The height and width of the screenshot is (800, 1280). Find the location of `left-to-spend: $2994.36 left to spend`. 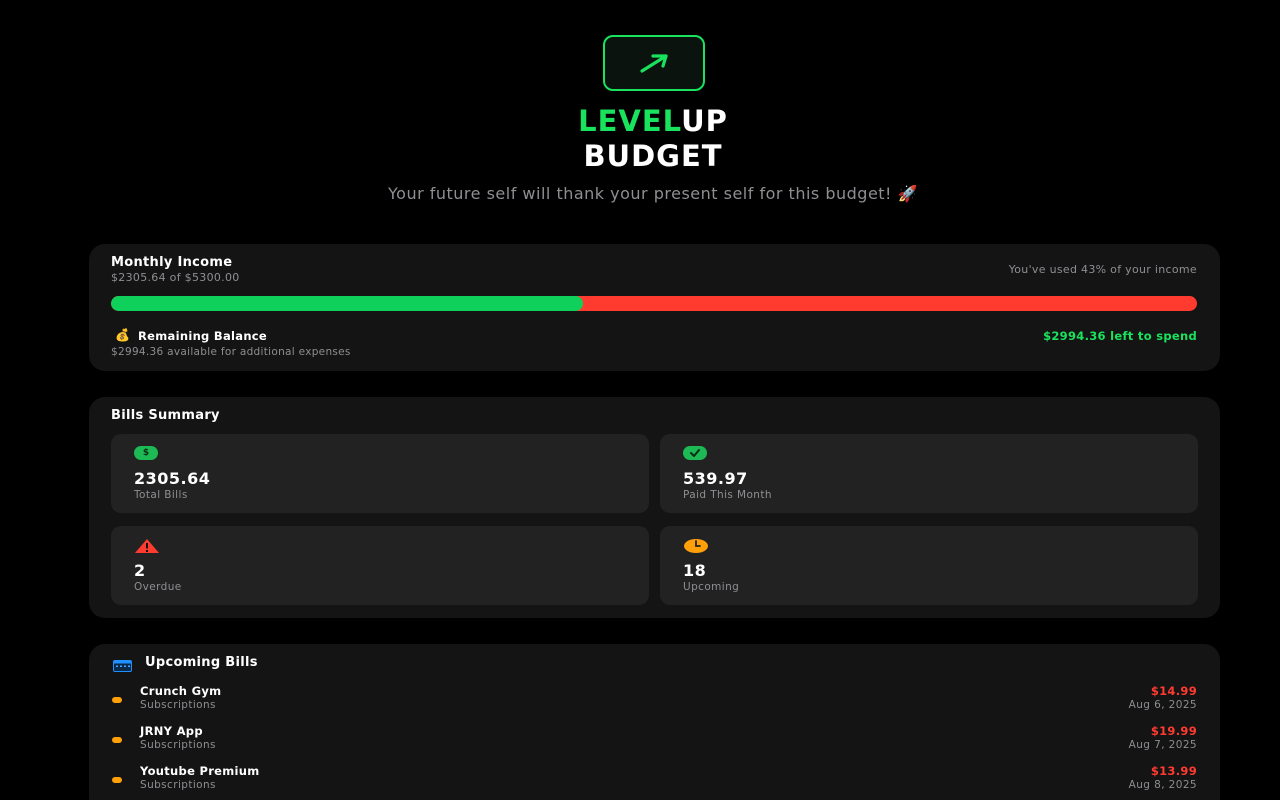

left-to-spend: $2994.36 left to spend is located at coordinates (1120, 336).